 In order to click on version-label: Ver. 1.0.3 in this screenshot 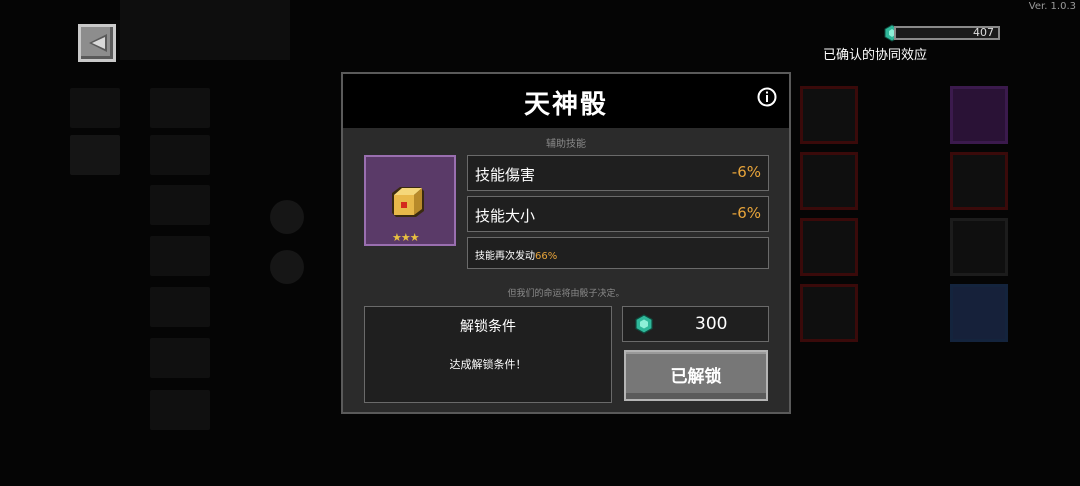, I will do `click(1052, 6)`.